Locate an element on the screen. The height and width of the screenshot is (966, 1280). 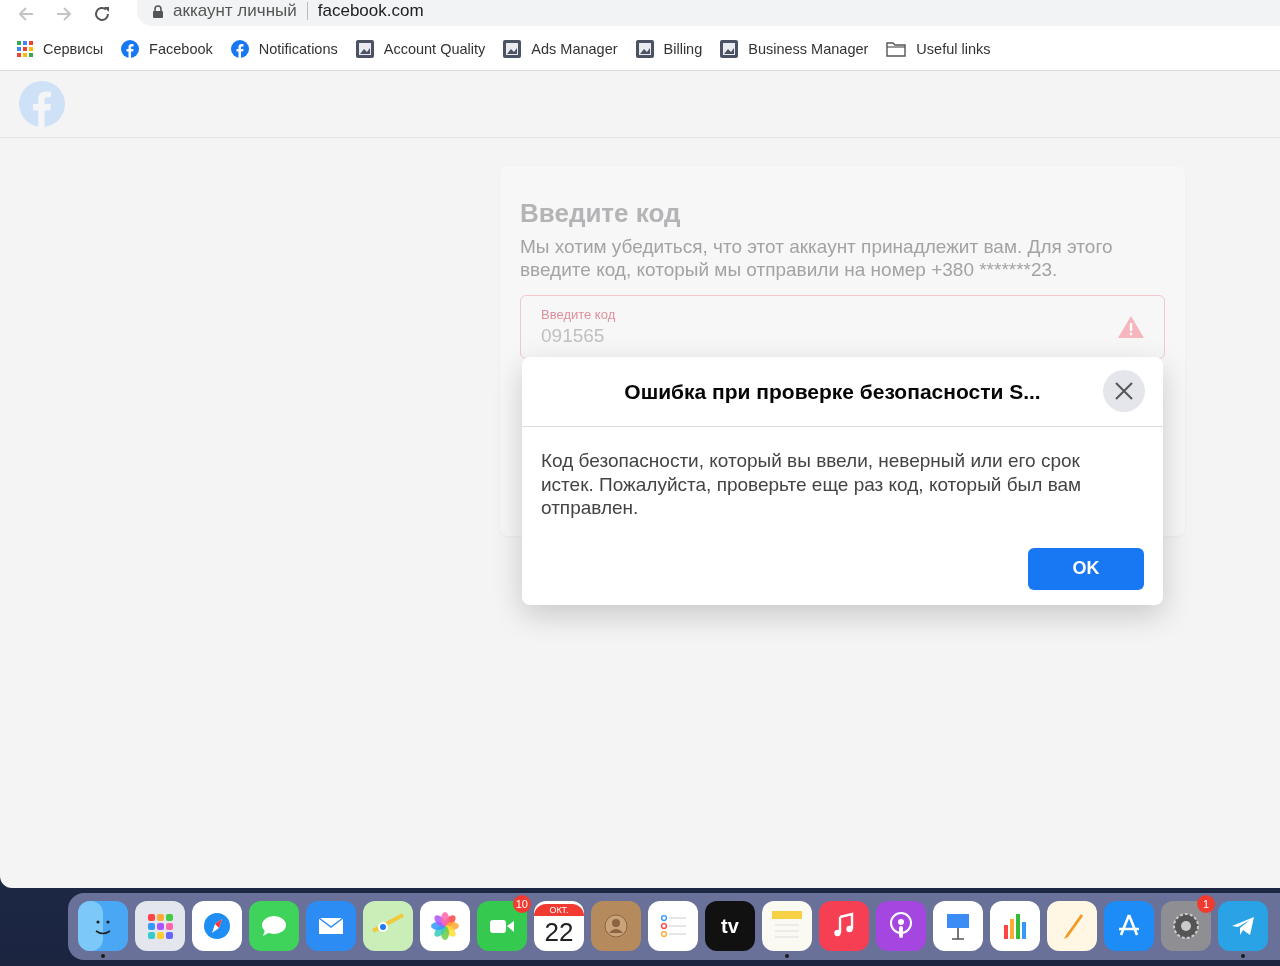
calendar-day: 22 is located at coordinates (559, 932).